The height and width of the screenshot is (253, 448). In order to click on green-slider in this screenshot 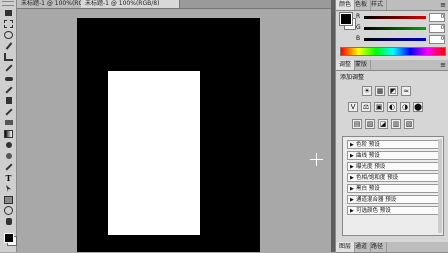, I will do `click(395, 28)`.